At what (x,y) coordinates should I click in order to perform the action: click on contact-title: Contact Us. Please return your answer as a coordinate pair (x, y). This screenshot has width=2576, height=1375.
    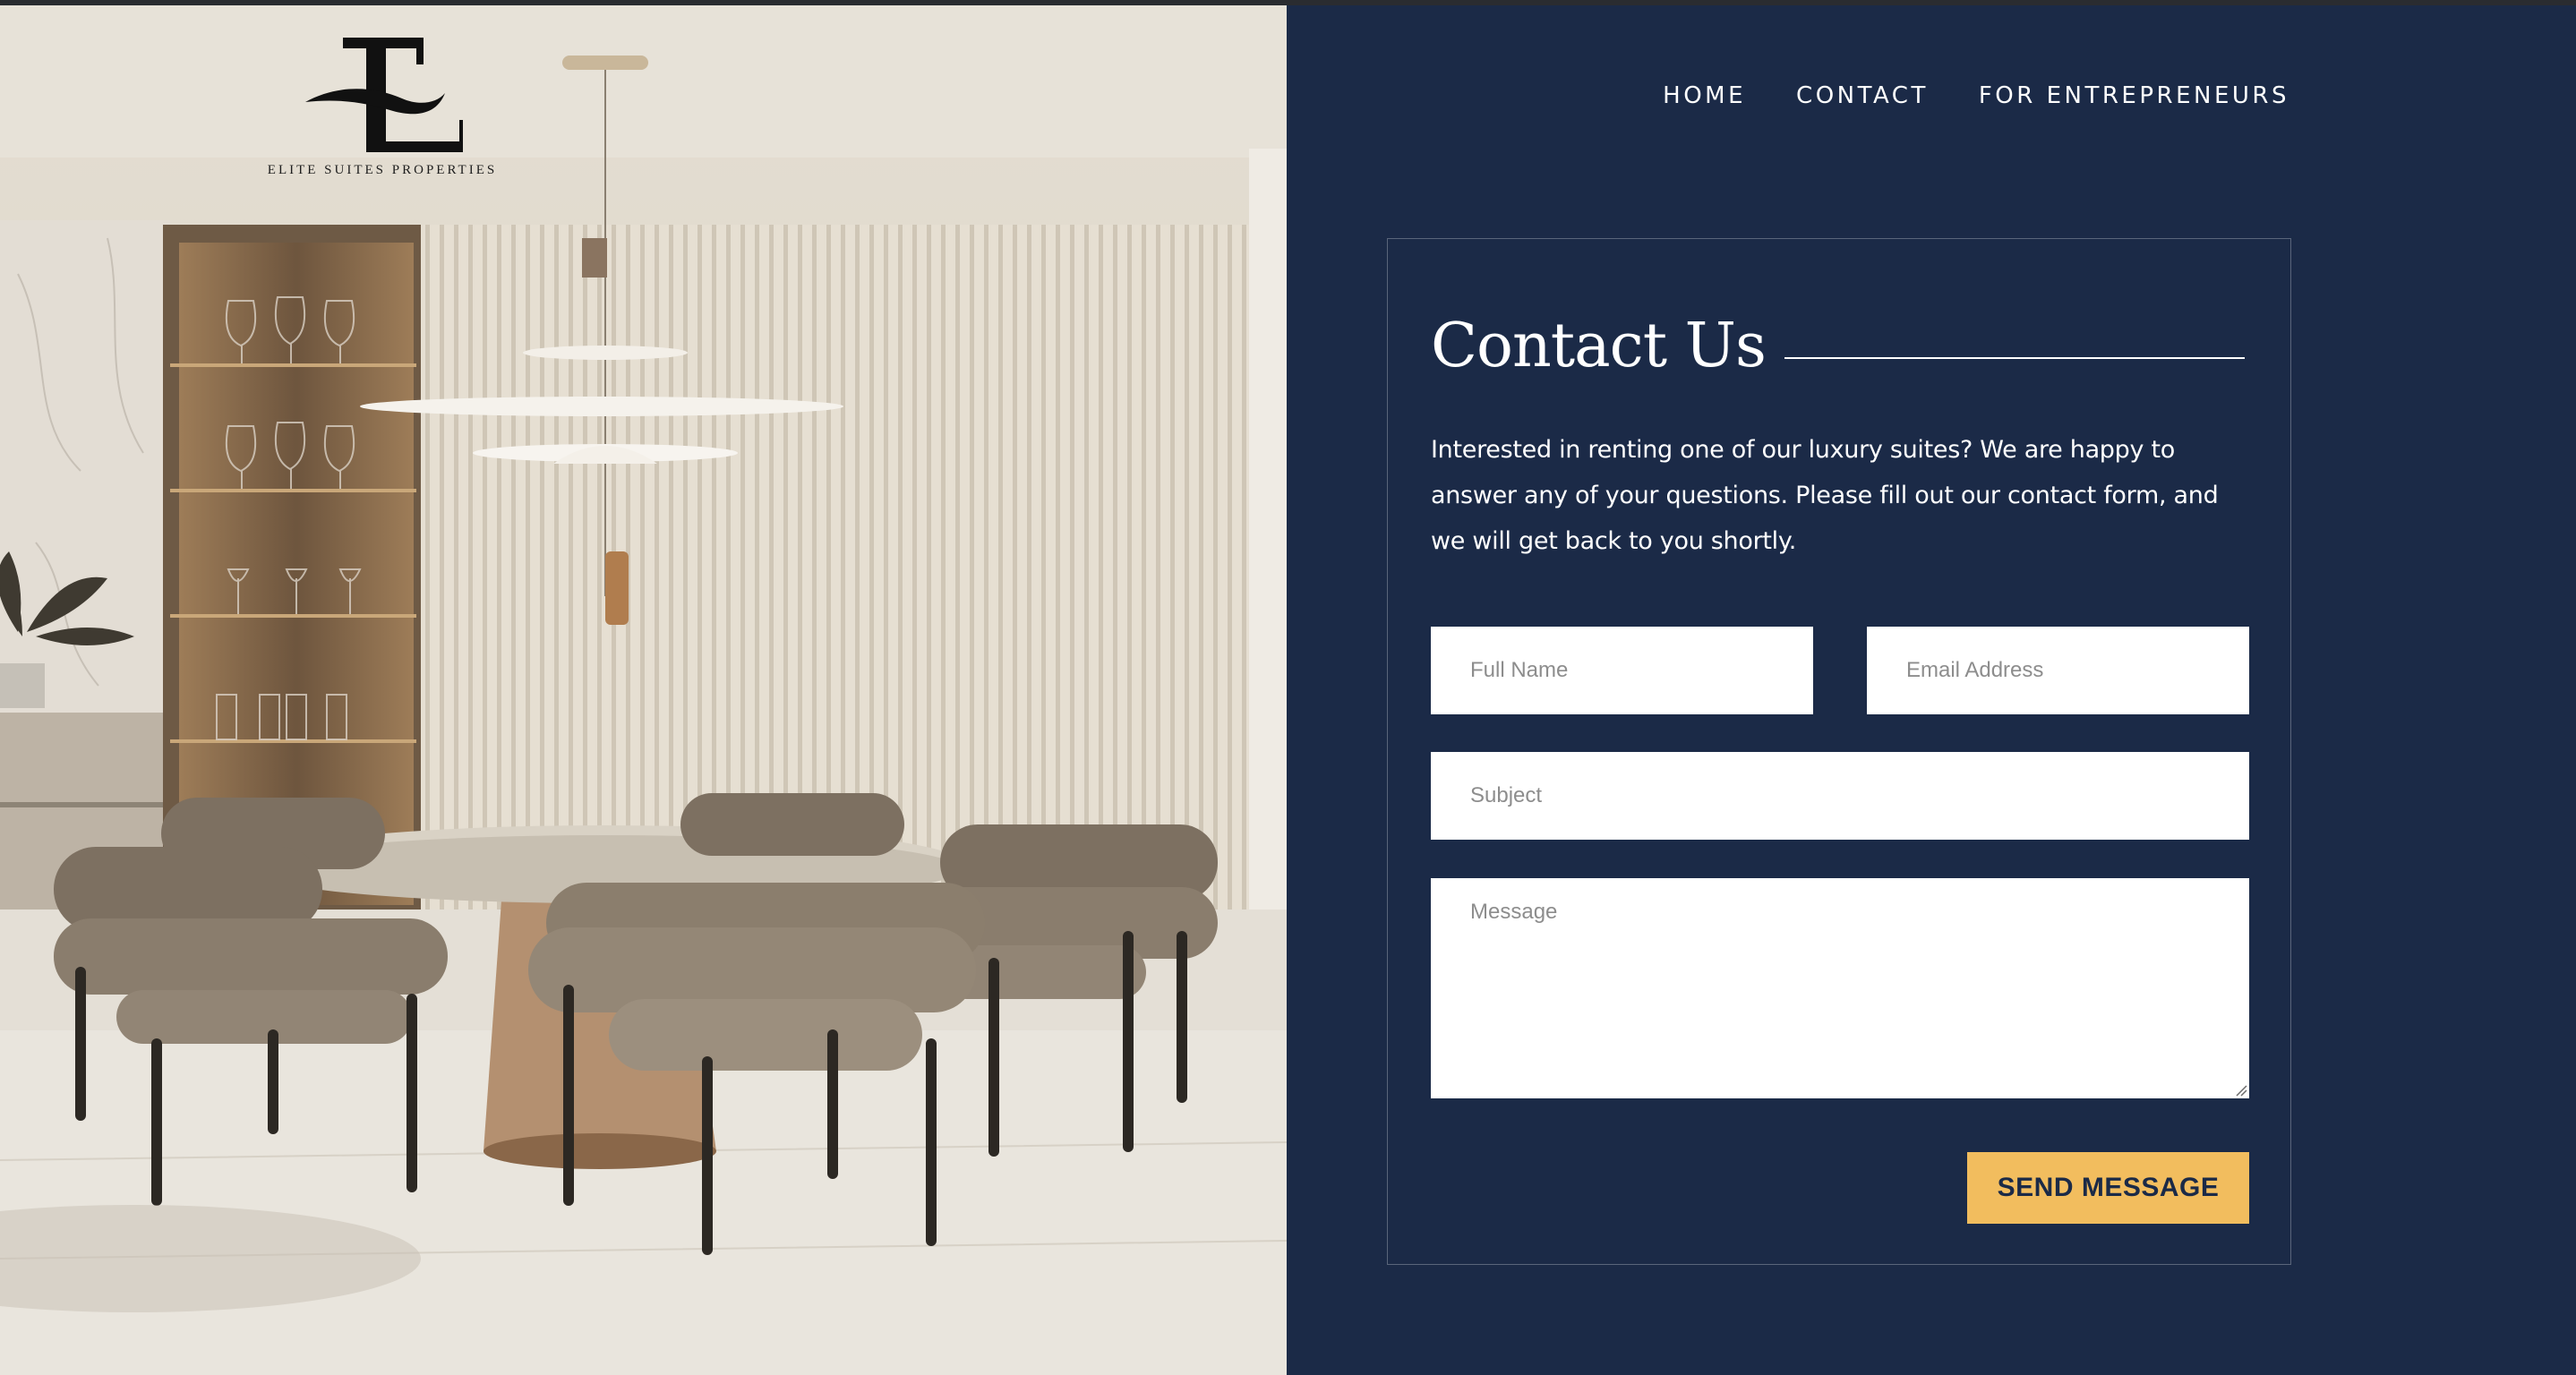
    Looking at the image, I should click on (1599, 346).